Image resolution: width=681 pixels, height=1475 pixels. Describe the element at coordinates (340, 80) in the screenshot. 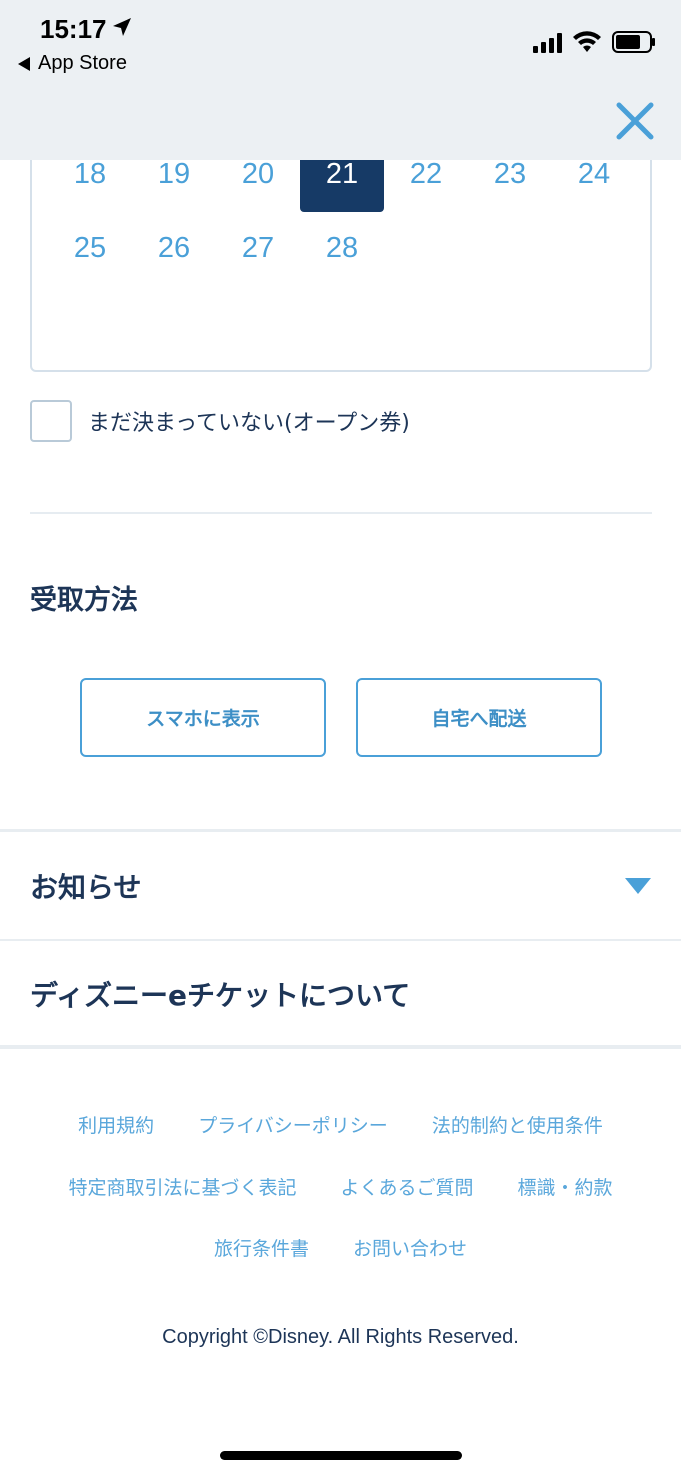

I see `top-bar: 15:17 App Store` at that location.